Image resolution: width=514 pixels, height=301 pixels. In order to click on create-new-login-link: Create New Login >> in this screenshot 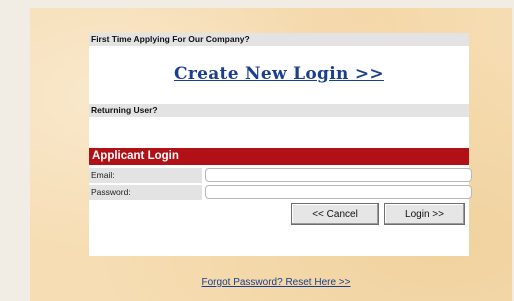, I will do `click(279, 74)`.